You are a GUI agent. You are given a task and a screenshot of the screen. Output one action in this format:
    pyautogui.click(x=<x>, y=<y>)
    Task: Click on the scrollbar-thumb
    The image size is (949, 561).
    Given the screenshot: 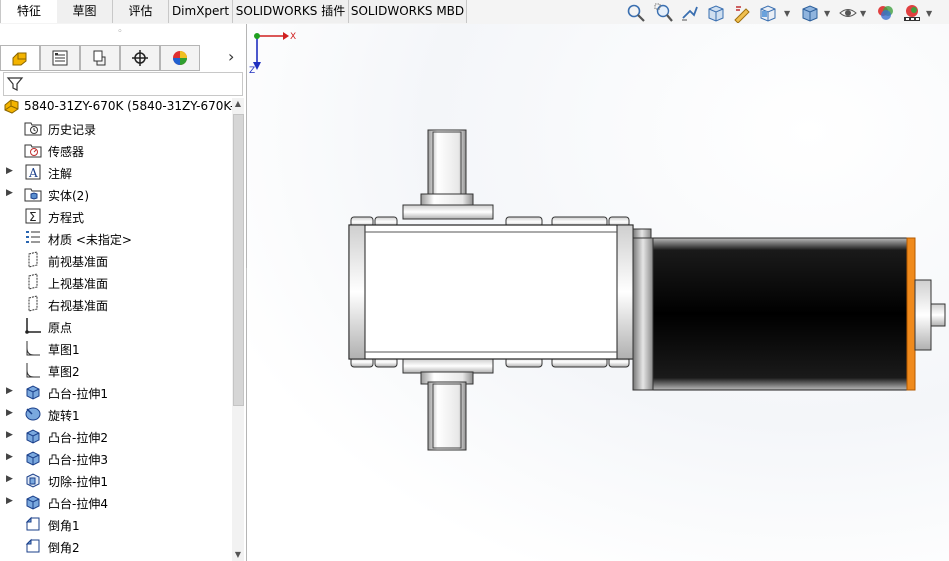 What is the action you would take?
    pyautogui.click(x=238, y=260)
    